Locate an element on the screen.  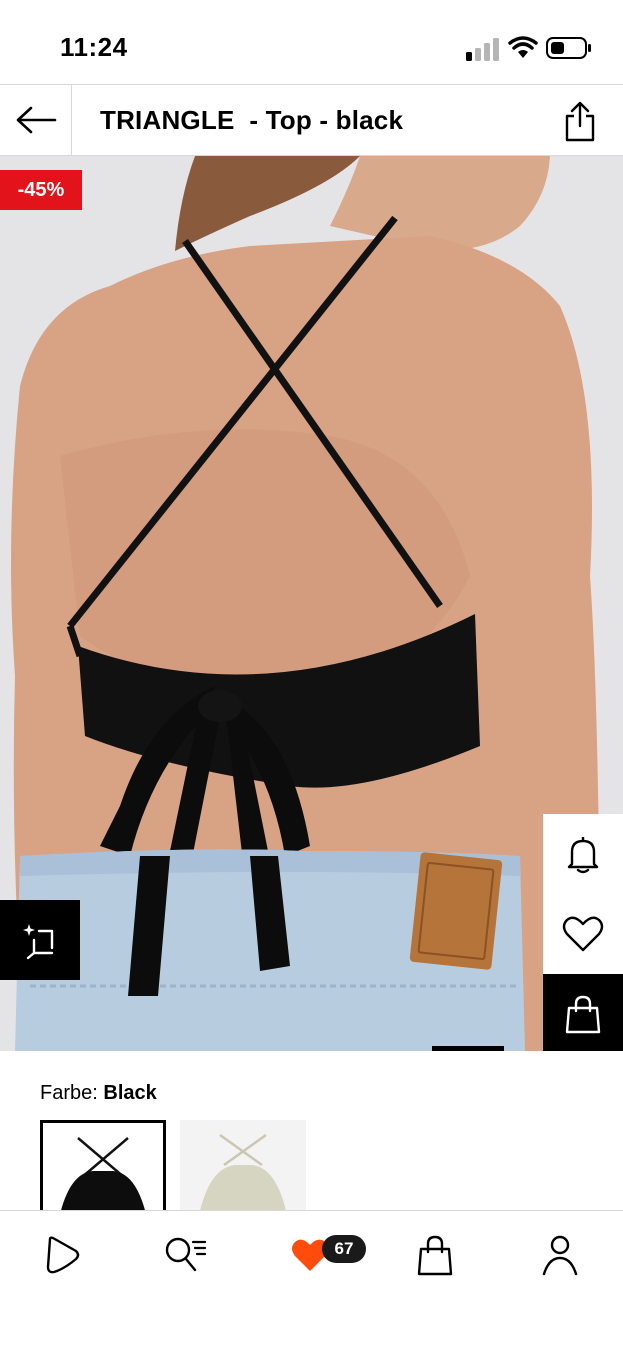
tab-bag is located at coordinates (435, 1255).